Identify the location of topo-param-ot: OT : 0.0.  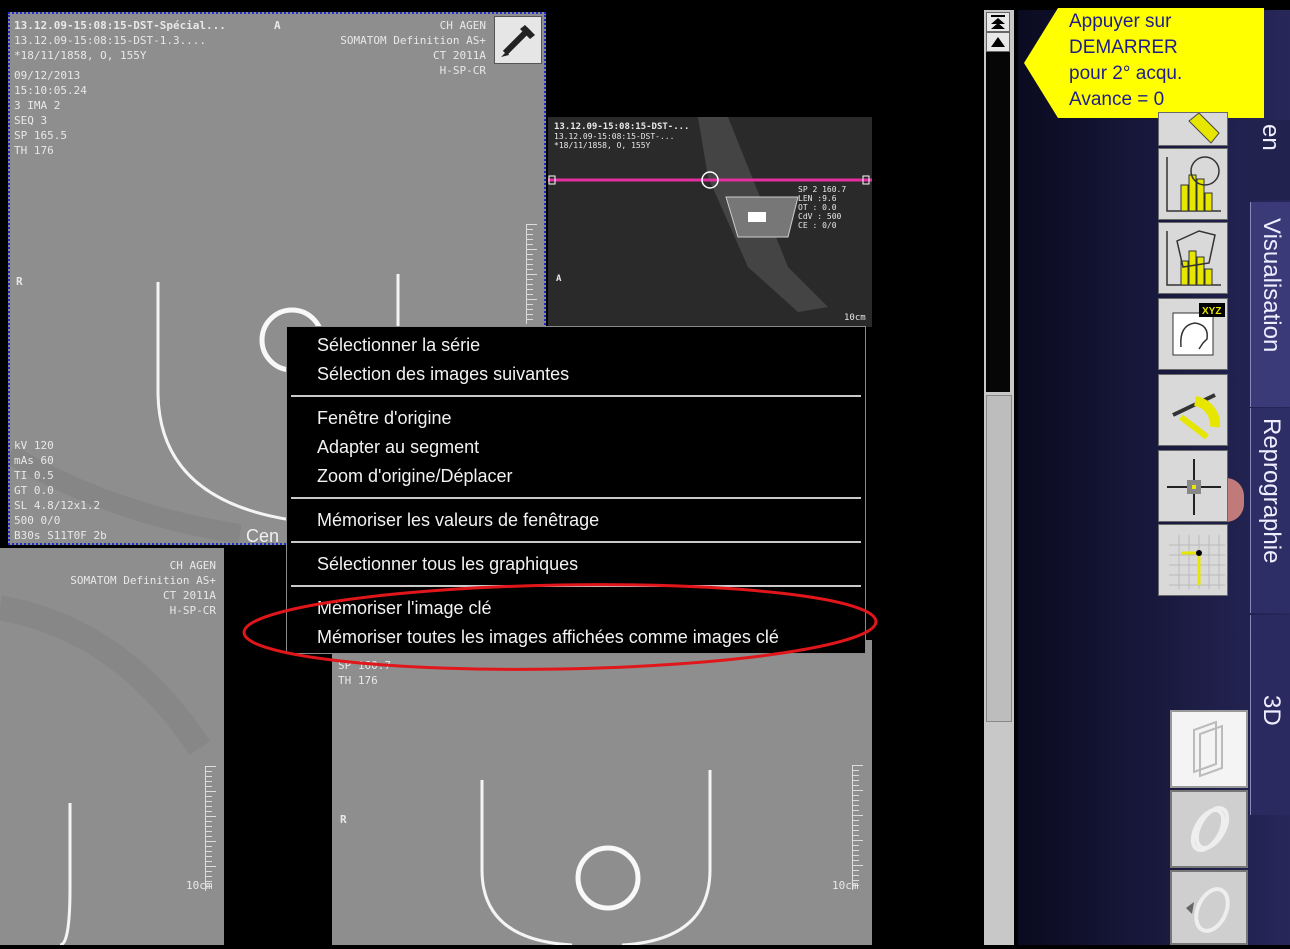
(817, 207).